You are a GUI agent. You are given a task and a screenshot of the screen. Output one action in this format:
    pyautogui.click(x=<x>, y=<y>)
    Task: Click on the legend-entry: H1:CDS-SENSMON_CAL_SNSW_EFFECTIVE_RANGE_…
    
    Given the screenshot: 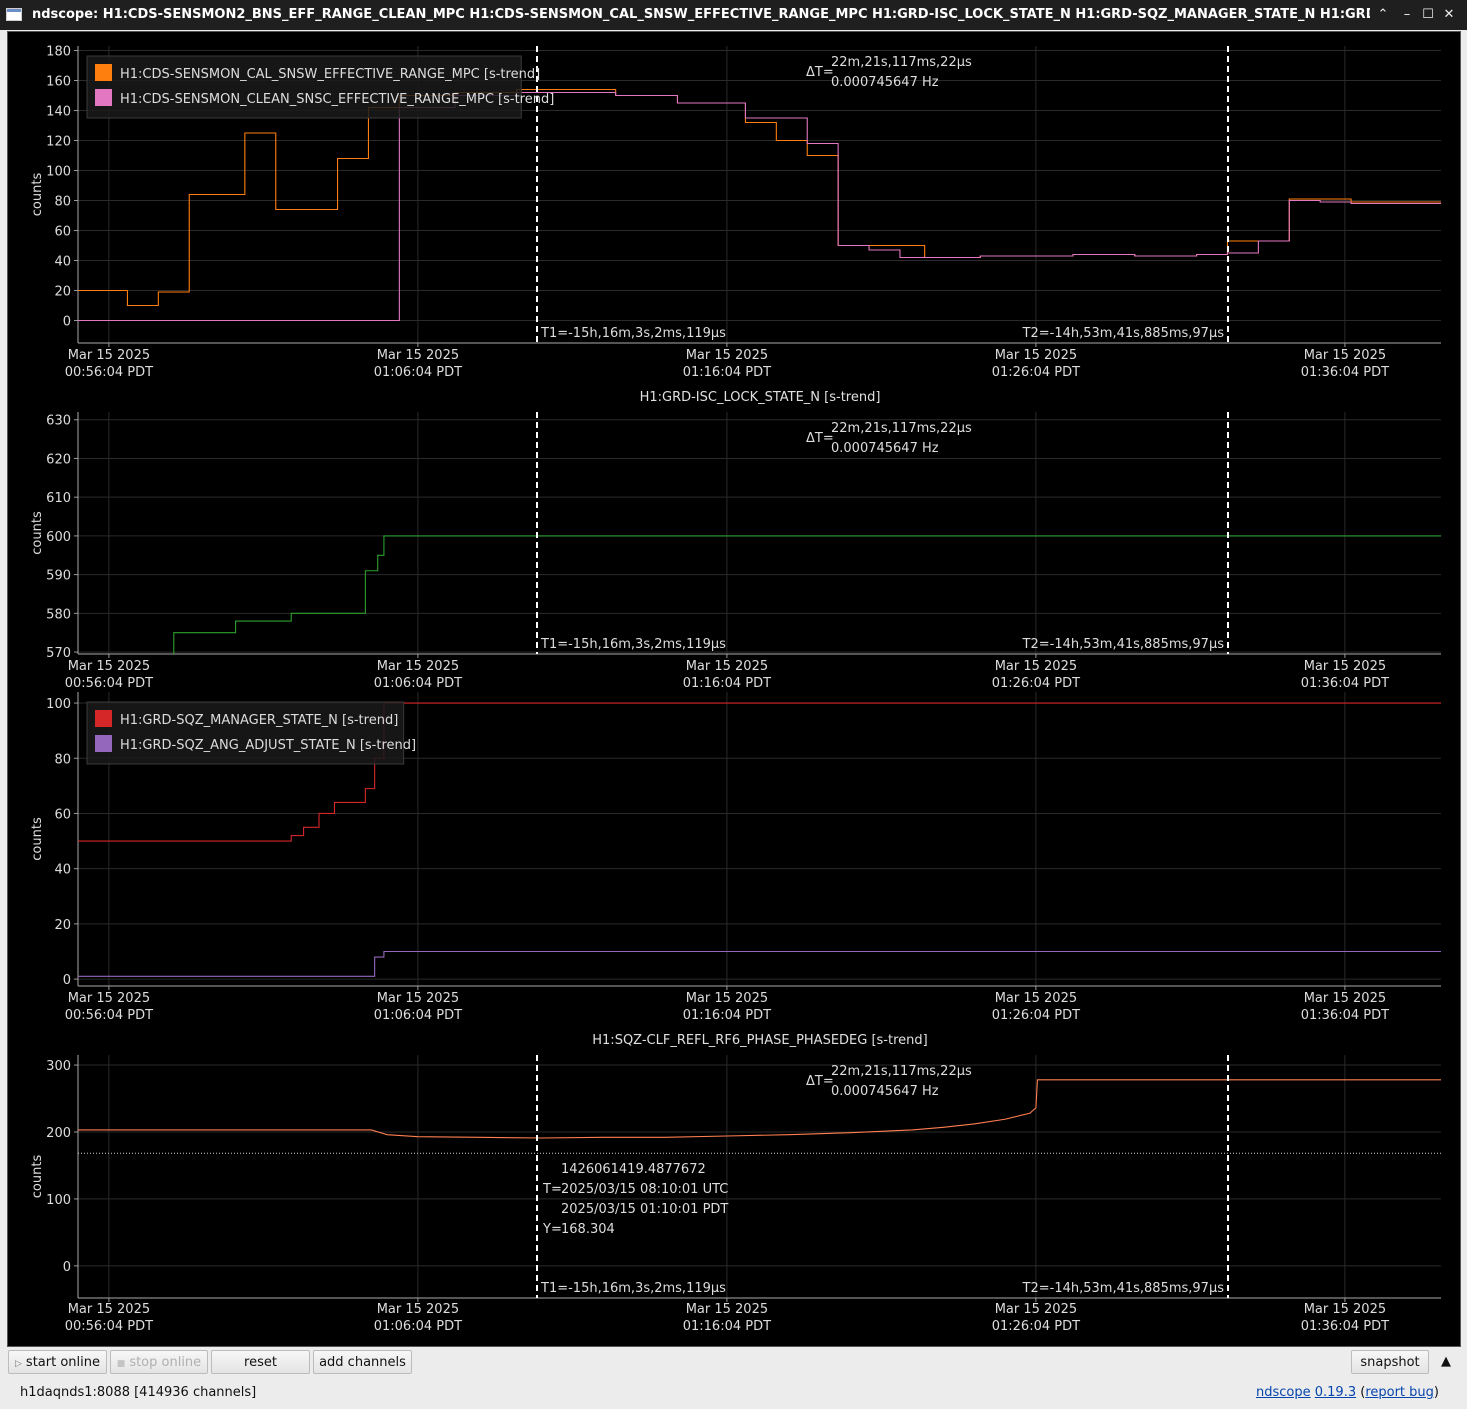 What is the action you would take?
    pyautogui.click(x=330, y=74)
    